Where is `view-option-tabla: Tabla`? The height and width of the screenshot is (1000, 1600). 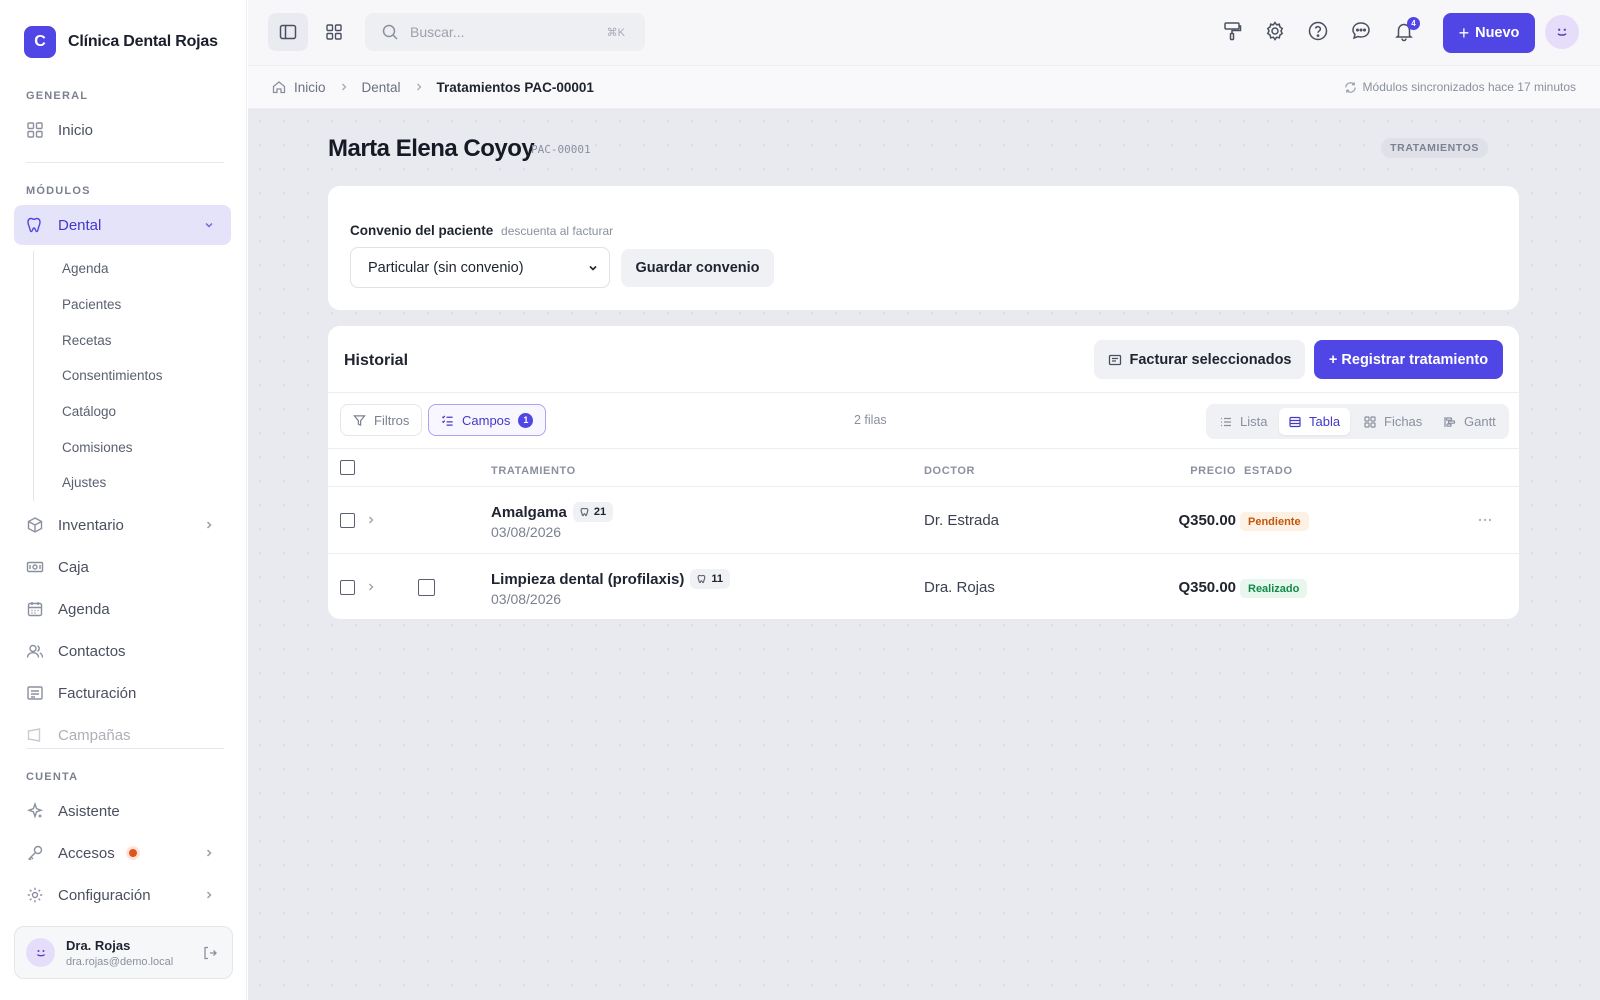
view-option-tabla: Tabla is located at coordinates (1315, 421).